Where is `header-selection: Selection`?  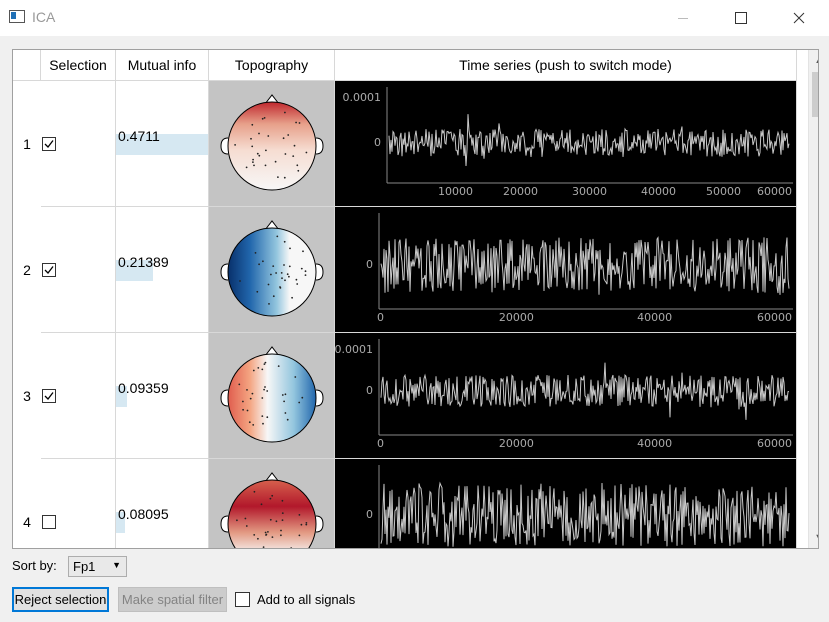
header-selection: Selection is located at coordinates (78, 65).